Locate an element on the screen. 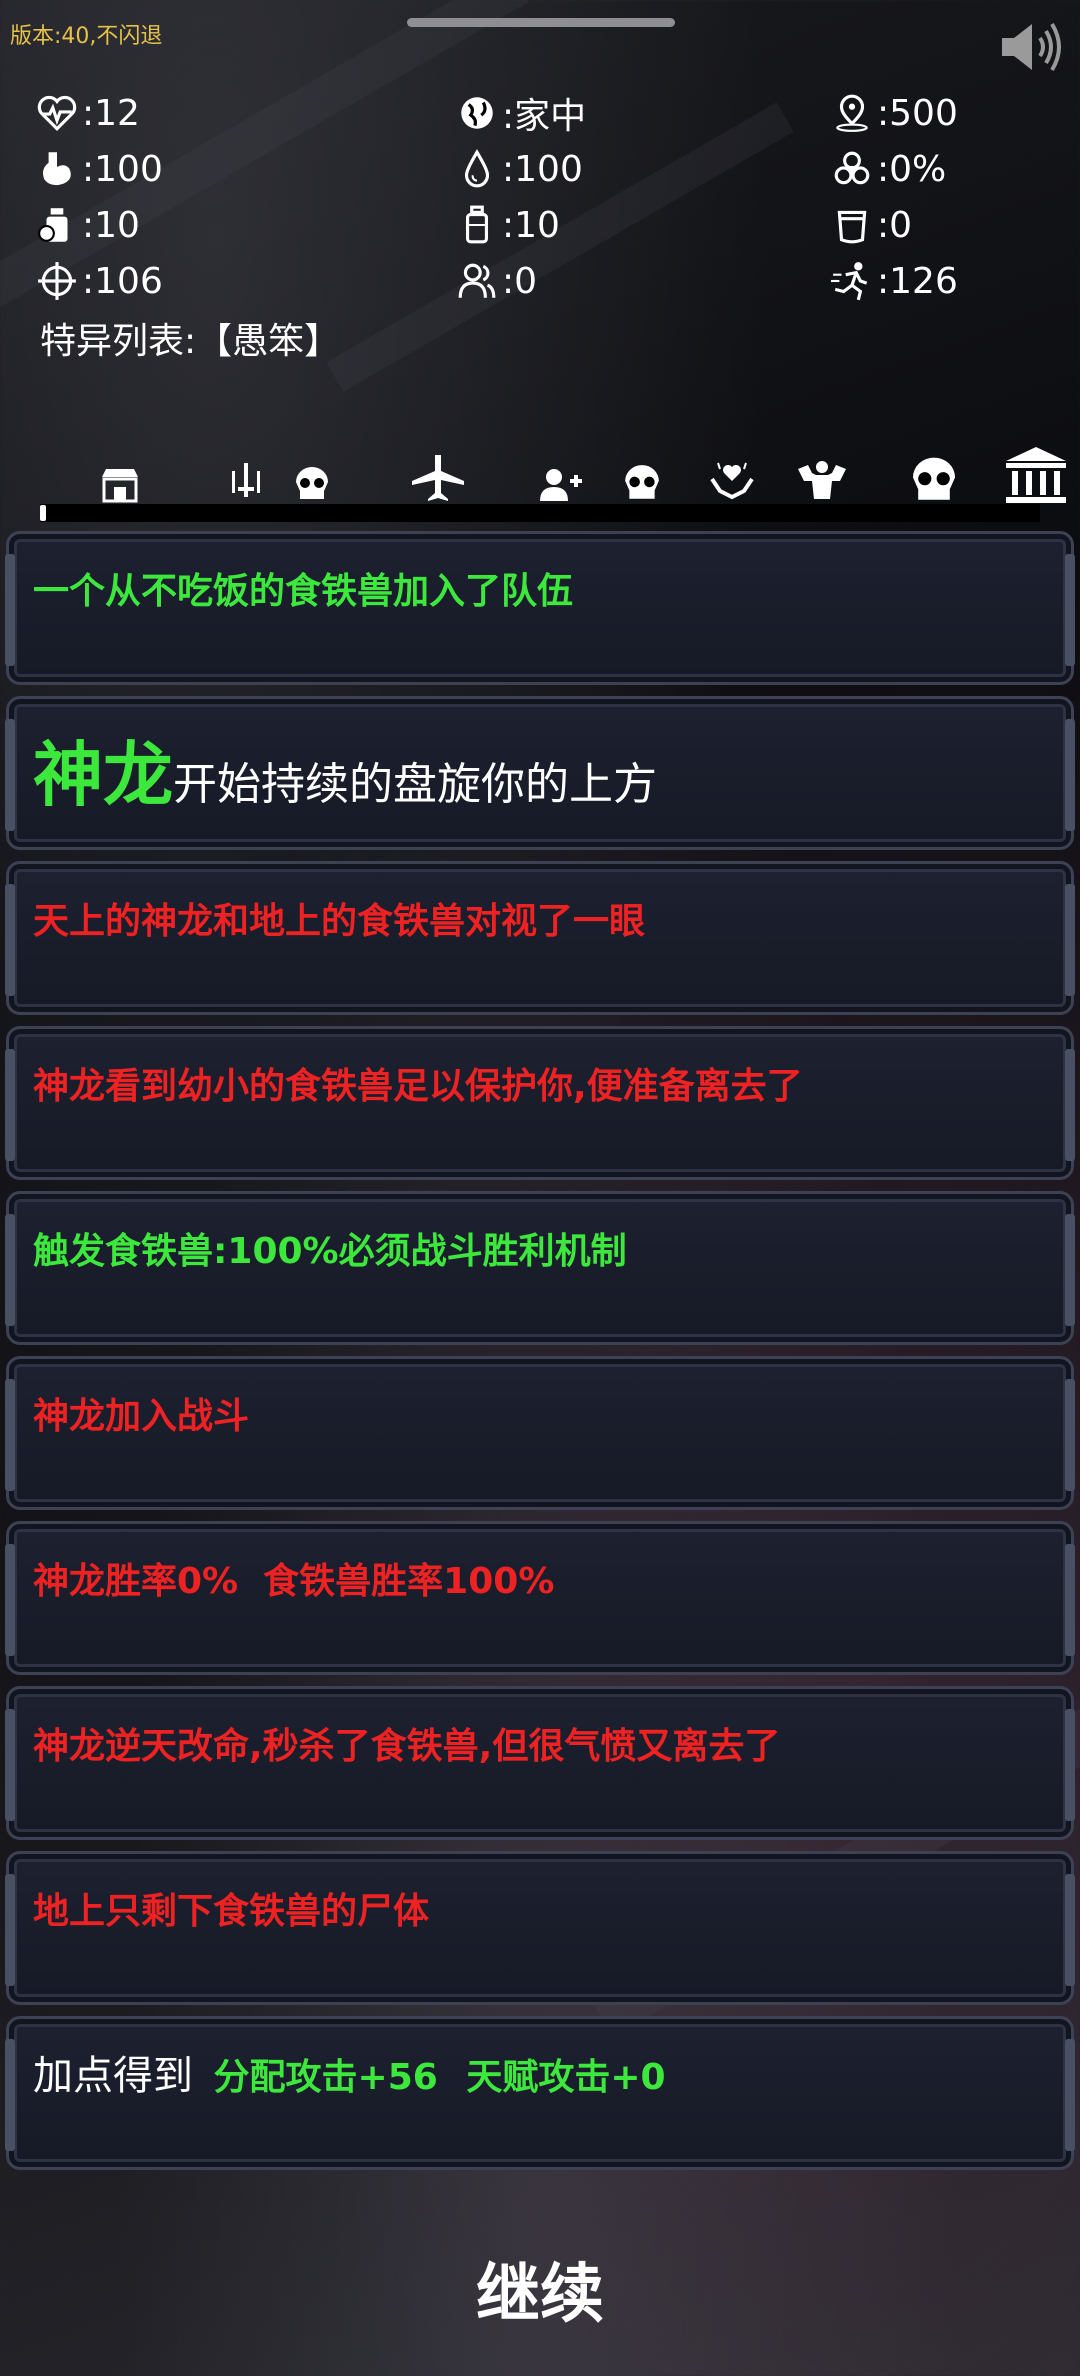 The width and height of the screenshot is (1080, 2376). message-text: 地上只剩下食铁兽的尸体 is located at coordinates (231, 1911).